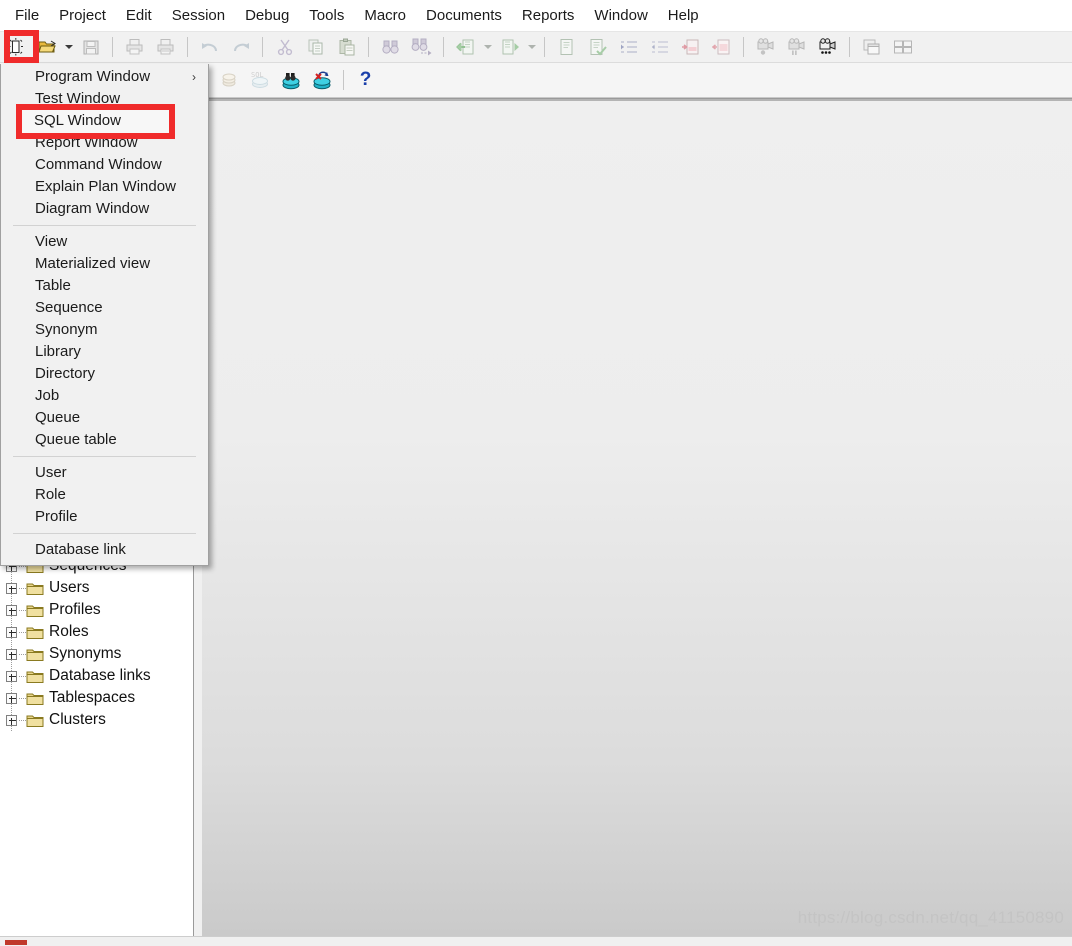  I want to click on menu-item-synonym: Synonym, so click(104, 330).